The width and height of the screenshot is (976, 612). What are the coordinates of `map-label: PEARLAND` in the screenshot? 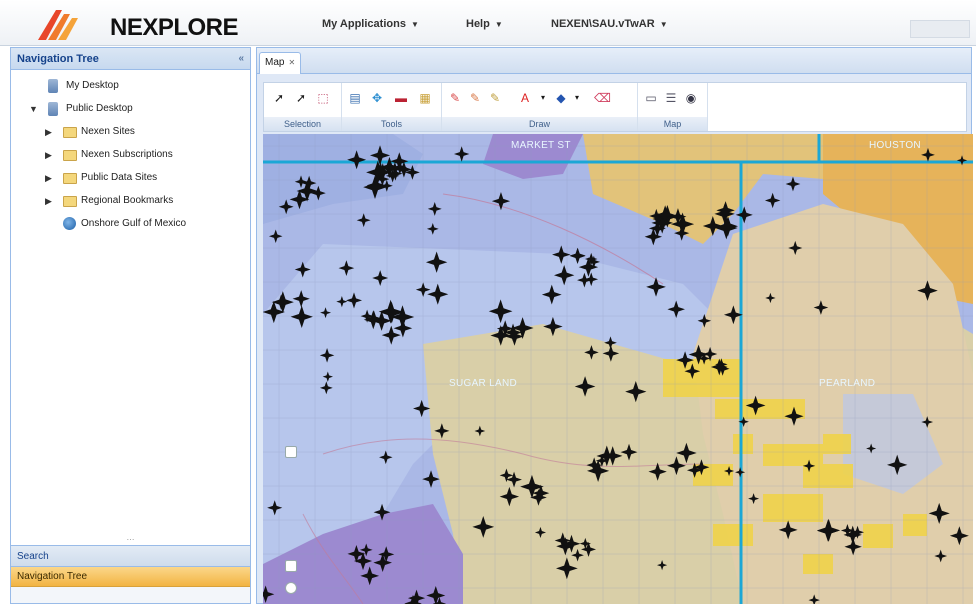 It's located at (847, 383).